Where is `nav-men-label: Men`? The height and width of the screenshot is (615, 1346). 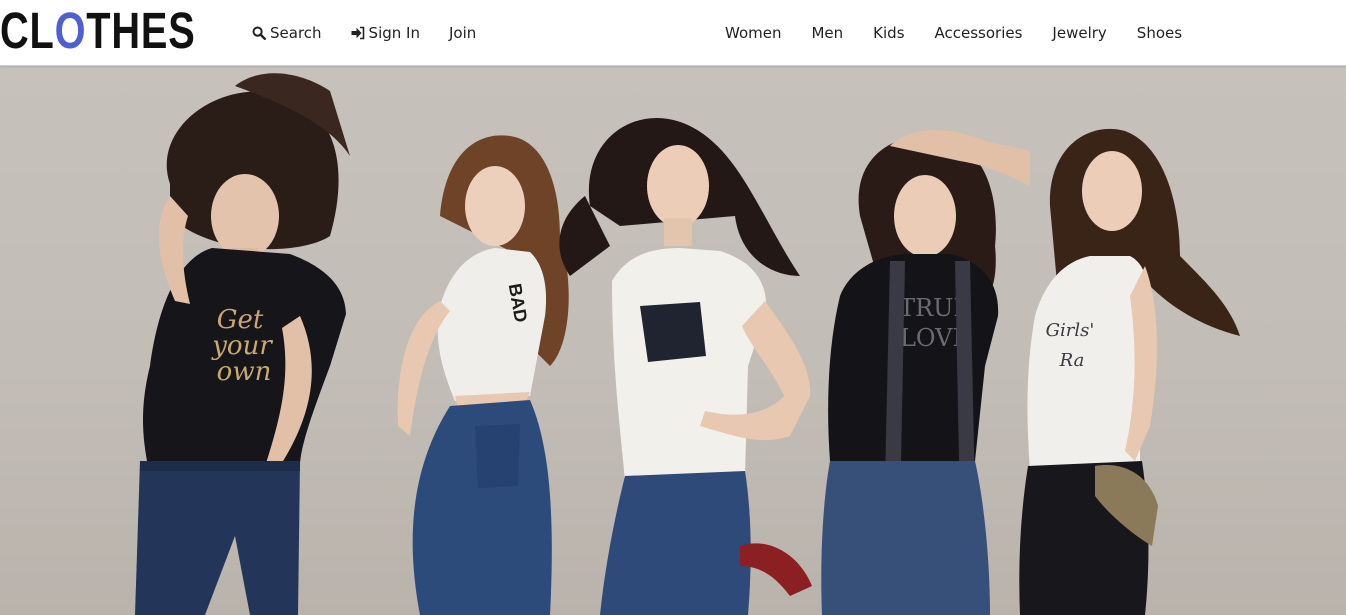 nav-men-label: Men is located at coordinates (827, 33).